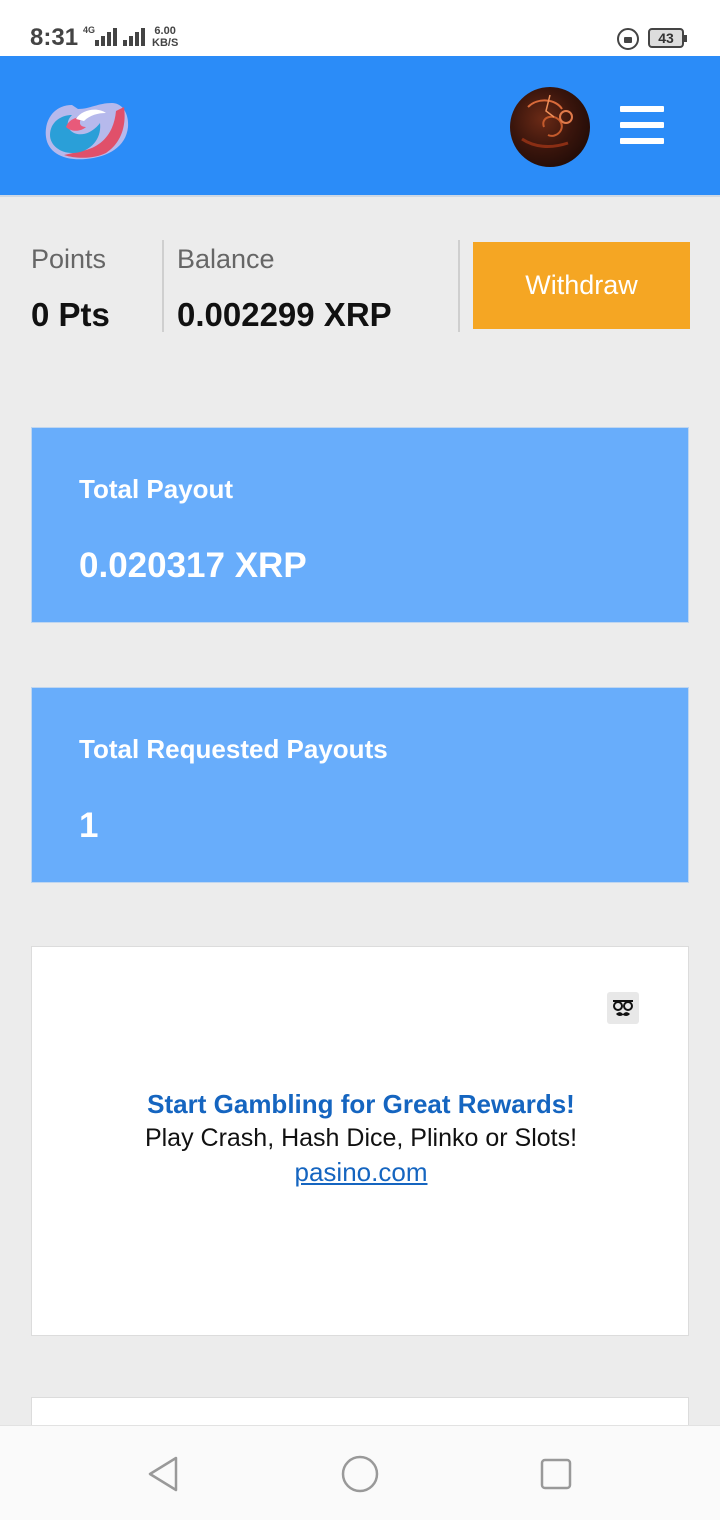 The width and height of the screenshot is (720, 1520). Describe the element at coordinates (581, 285) in the screenshot. I see `withdraw-button: Withdraw` at that location.